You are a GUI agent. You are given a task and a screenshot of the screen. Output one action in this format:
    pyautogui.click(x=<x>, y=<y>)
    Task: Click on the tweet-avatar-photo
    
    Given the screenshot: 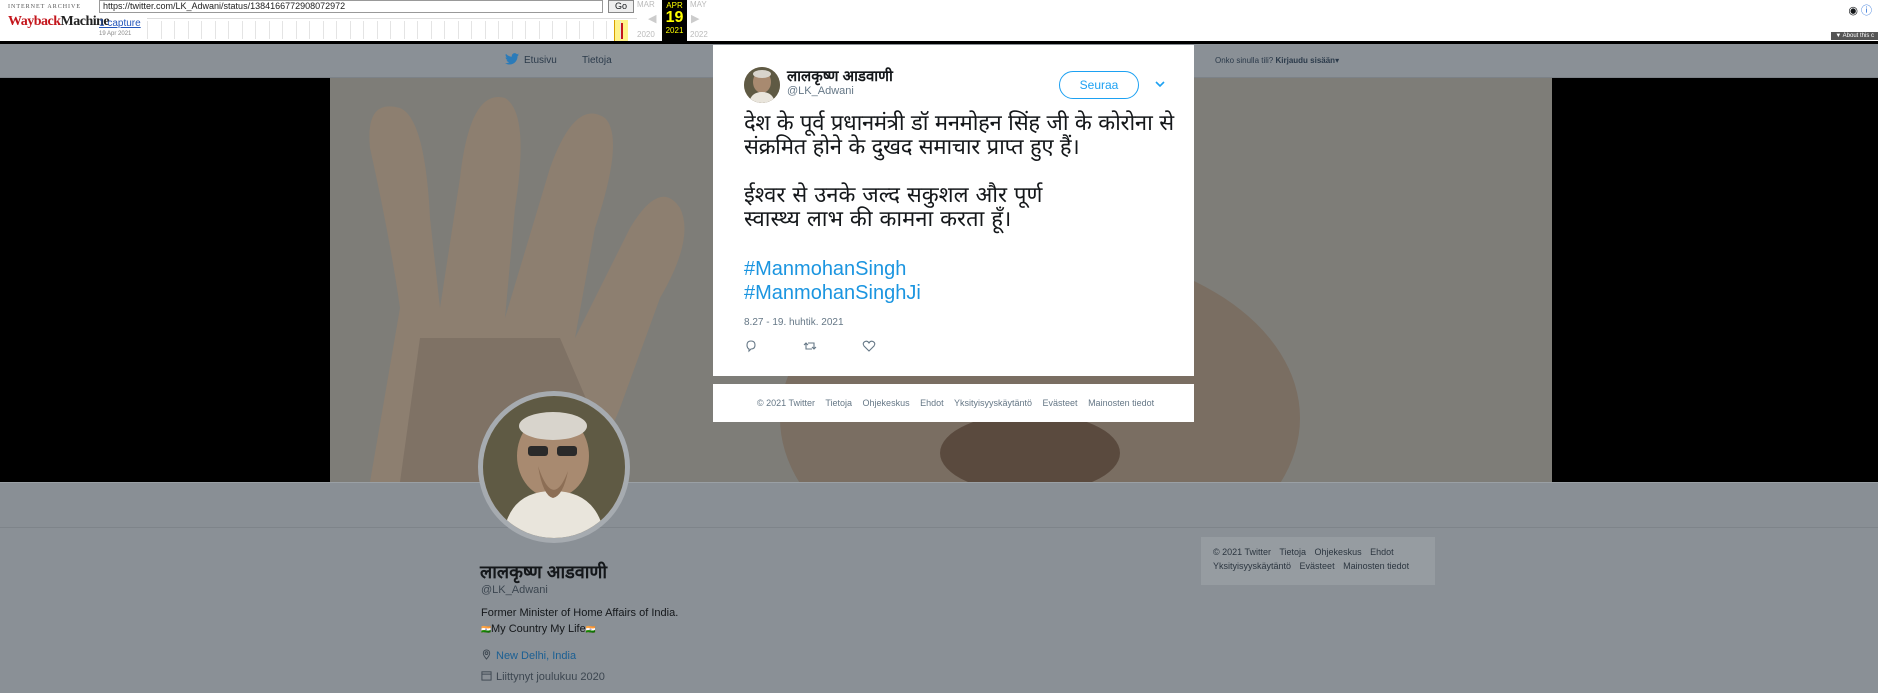 What is the action you would take?
    pyautogui.click(x=762, y=85)
    